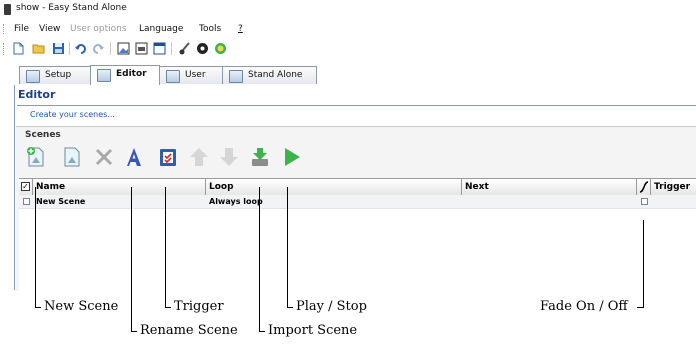 This screenshot has width=696, height=345. Describe the element at coordinates (356, 105) in the screenshot. I see `panel-divider` at that location.